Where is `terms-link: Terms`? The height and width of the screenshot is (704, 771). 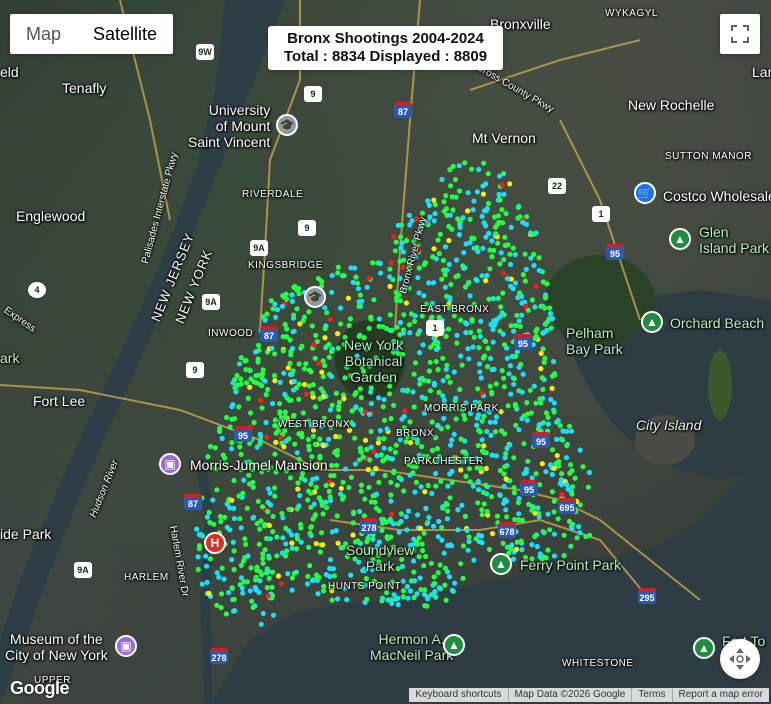
terms-link: Terms is located at coordinates (651, 695).